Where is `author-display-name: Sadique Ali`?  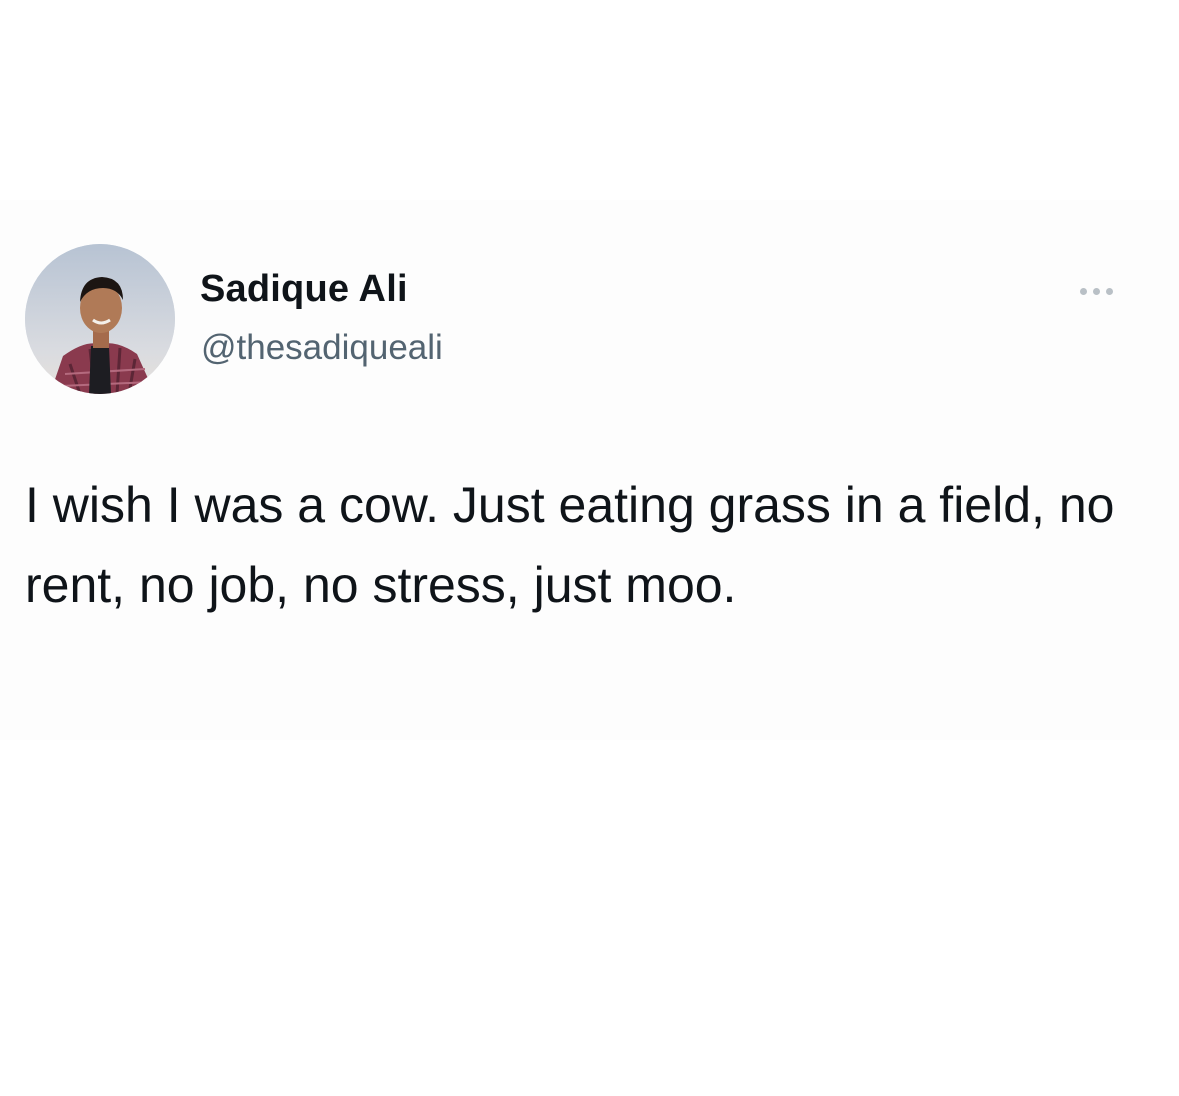 author-display-name: Sadique Ali is located at coordinates (304, 289).